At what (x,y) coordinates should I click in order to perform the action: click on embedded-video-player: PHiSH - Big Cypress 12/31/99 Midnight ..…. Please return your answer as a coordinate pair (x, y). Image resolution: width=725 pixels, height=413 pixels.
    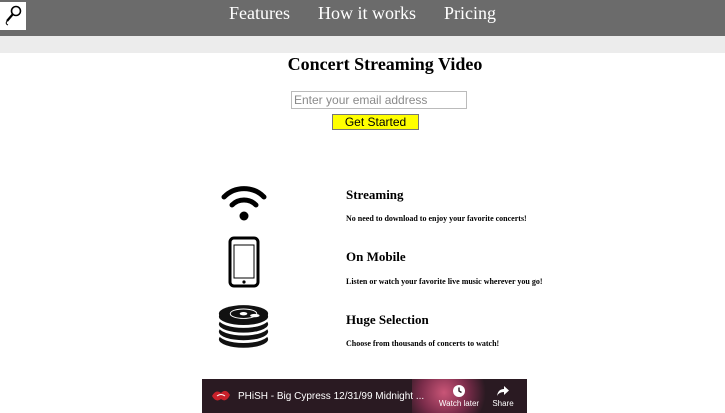
    Looking at the image, I should click on (364, 396).